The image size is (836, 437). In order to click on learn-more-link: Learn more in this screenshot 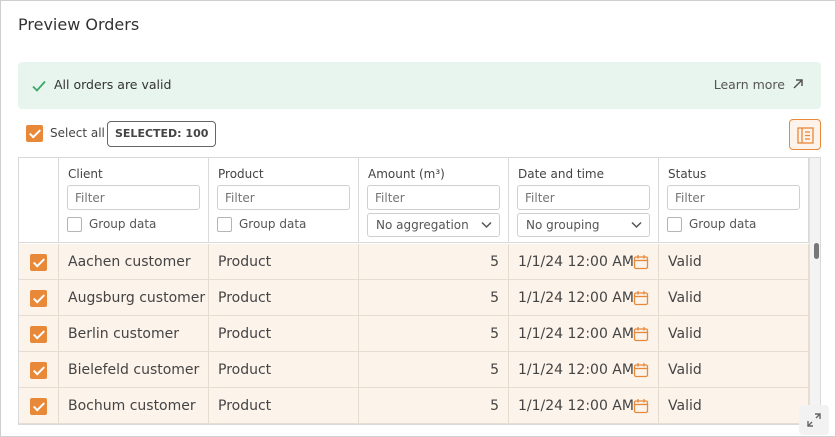, I will do `click(759, 84)`.